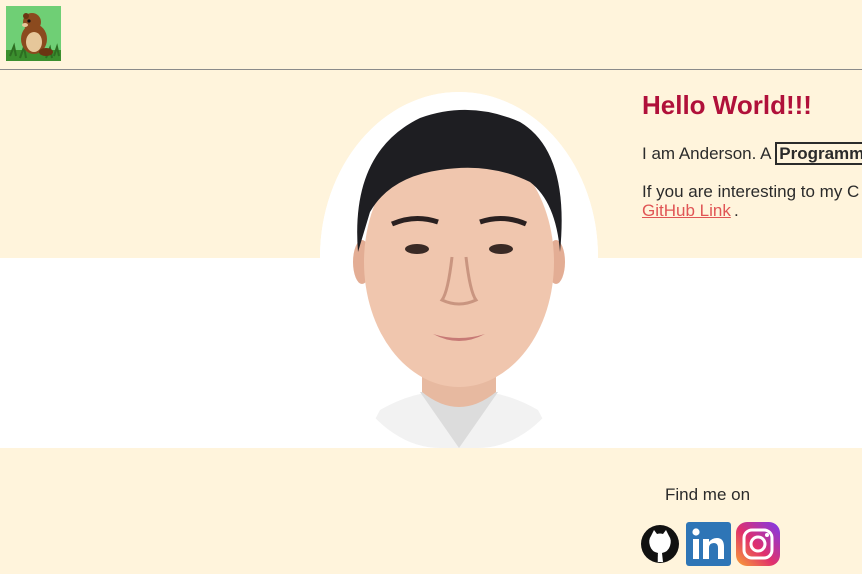 This screenshot has height=574, width=862. What do you see at coordinates (431, 35) in the screenshot?
I see `site-header` at bounding box center [431, 35].